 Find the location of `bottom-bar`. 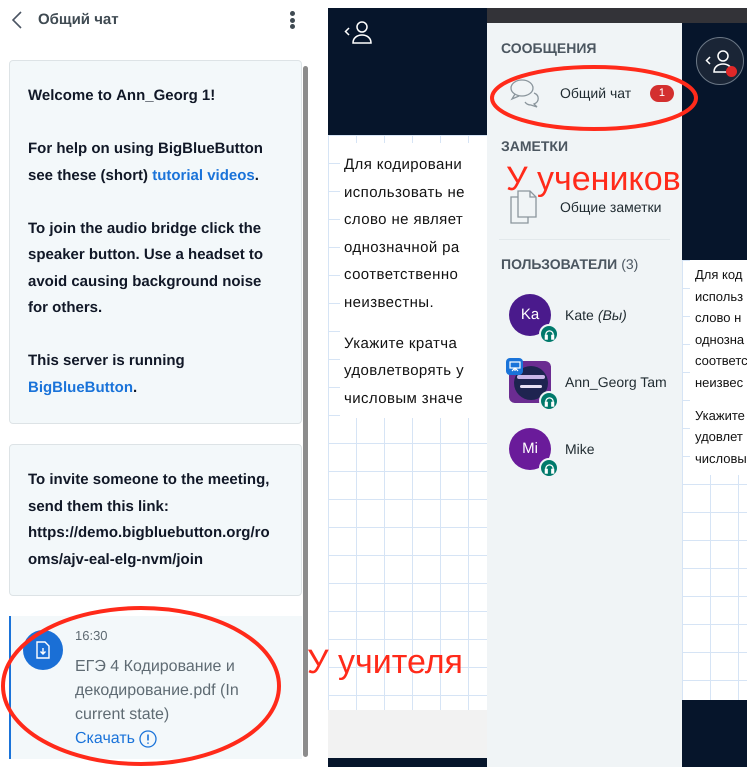

bottom-bar is located at coordinates (714, 733).